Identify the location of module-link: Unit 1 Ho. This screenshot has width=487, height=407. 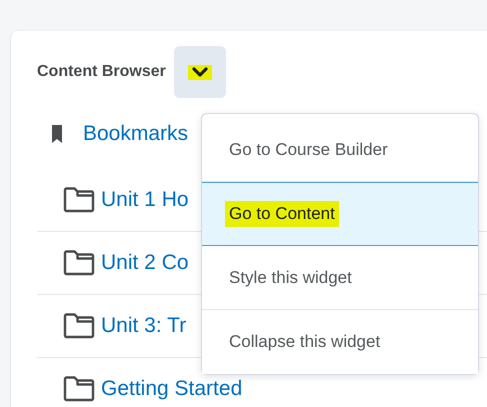
(145, 200).